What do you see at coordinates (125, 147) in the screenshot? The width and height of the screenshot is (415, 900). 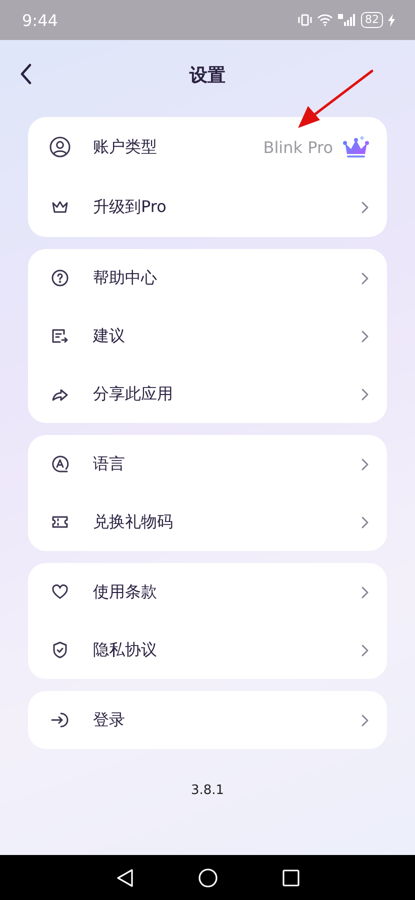 I see `row-label: 账户类型` at bounding box center [125, 147].